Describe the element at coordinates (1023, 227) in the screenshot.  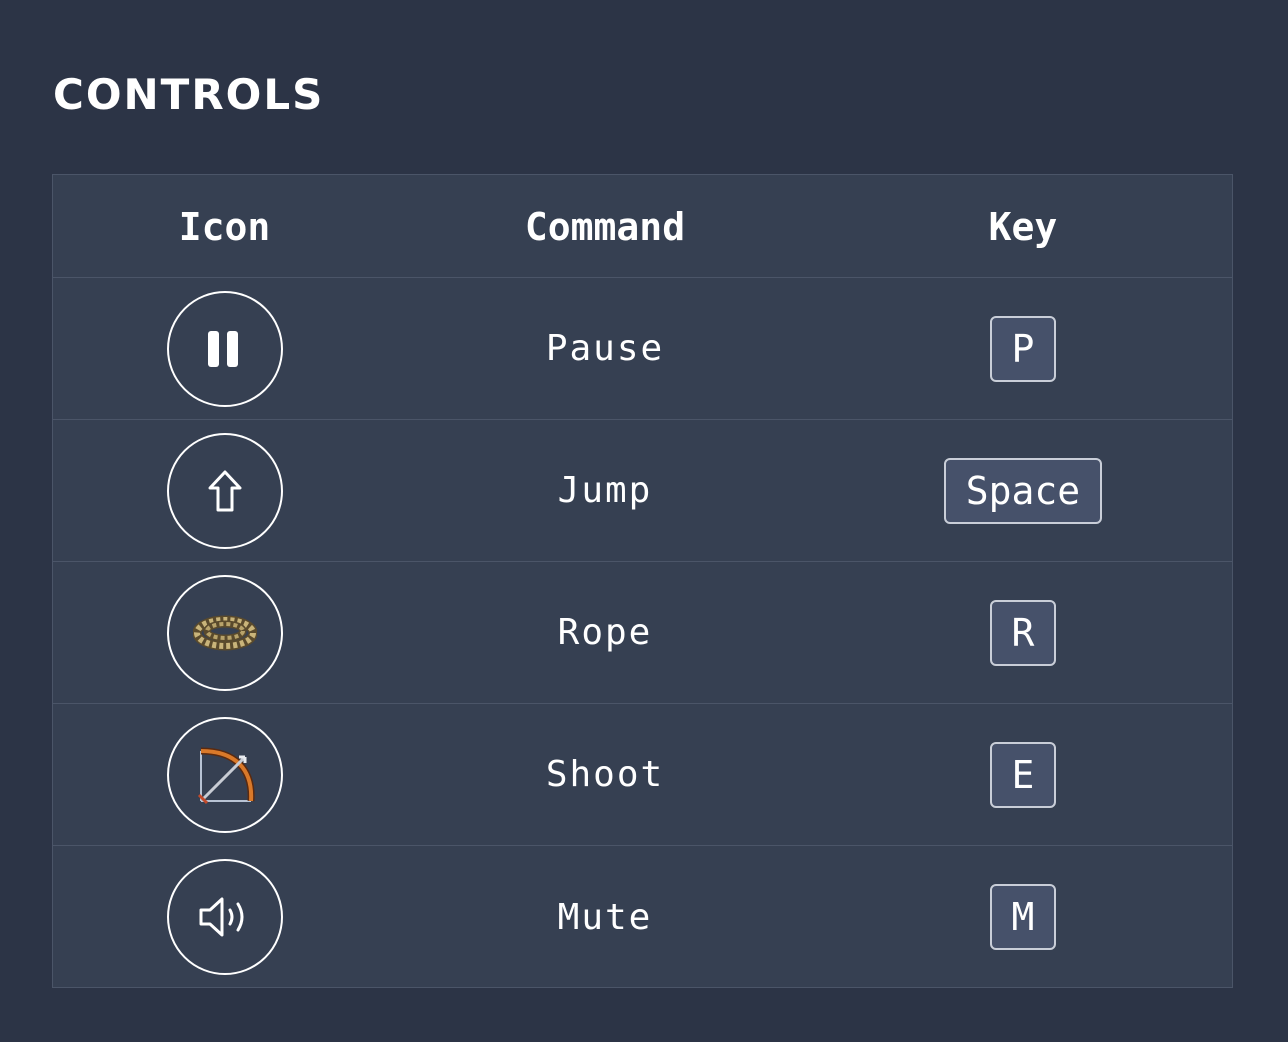
I see `column-header-key: Key` at that location.